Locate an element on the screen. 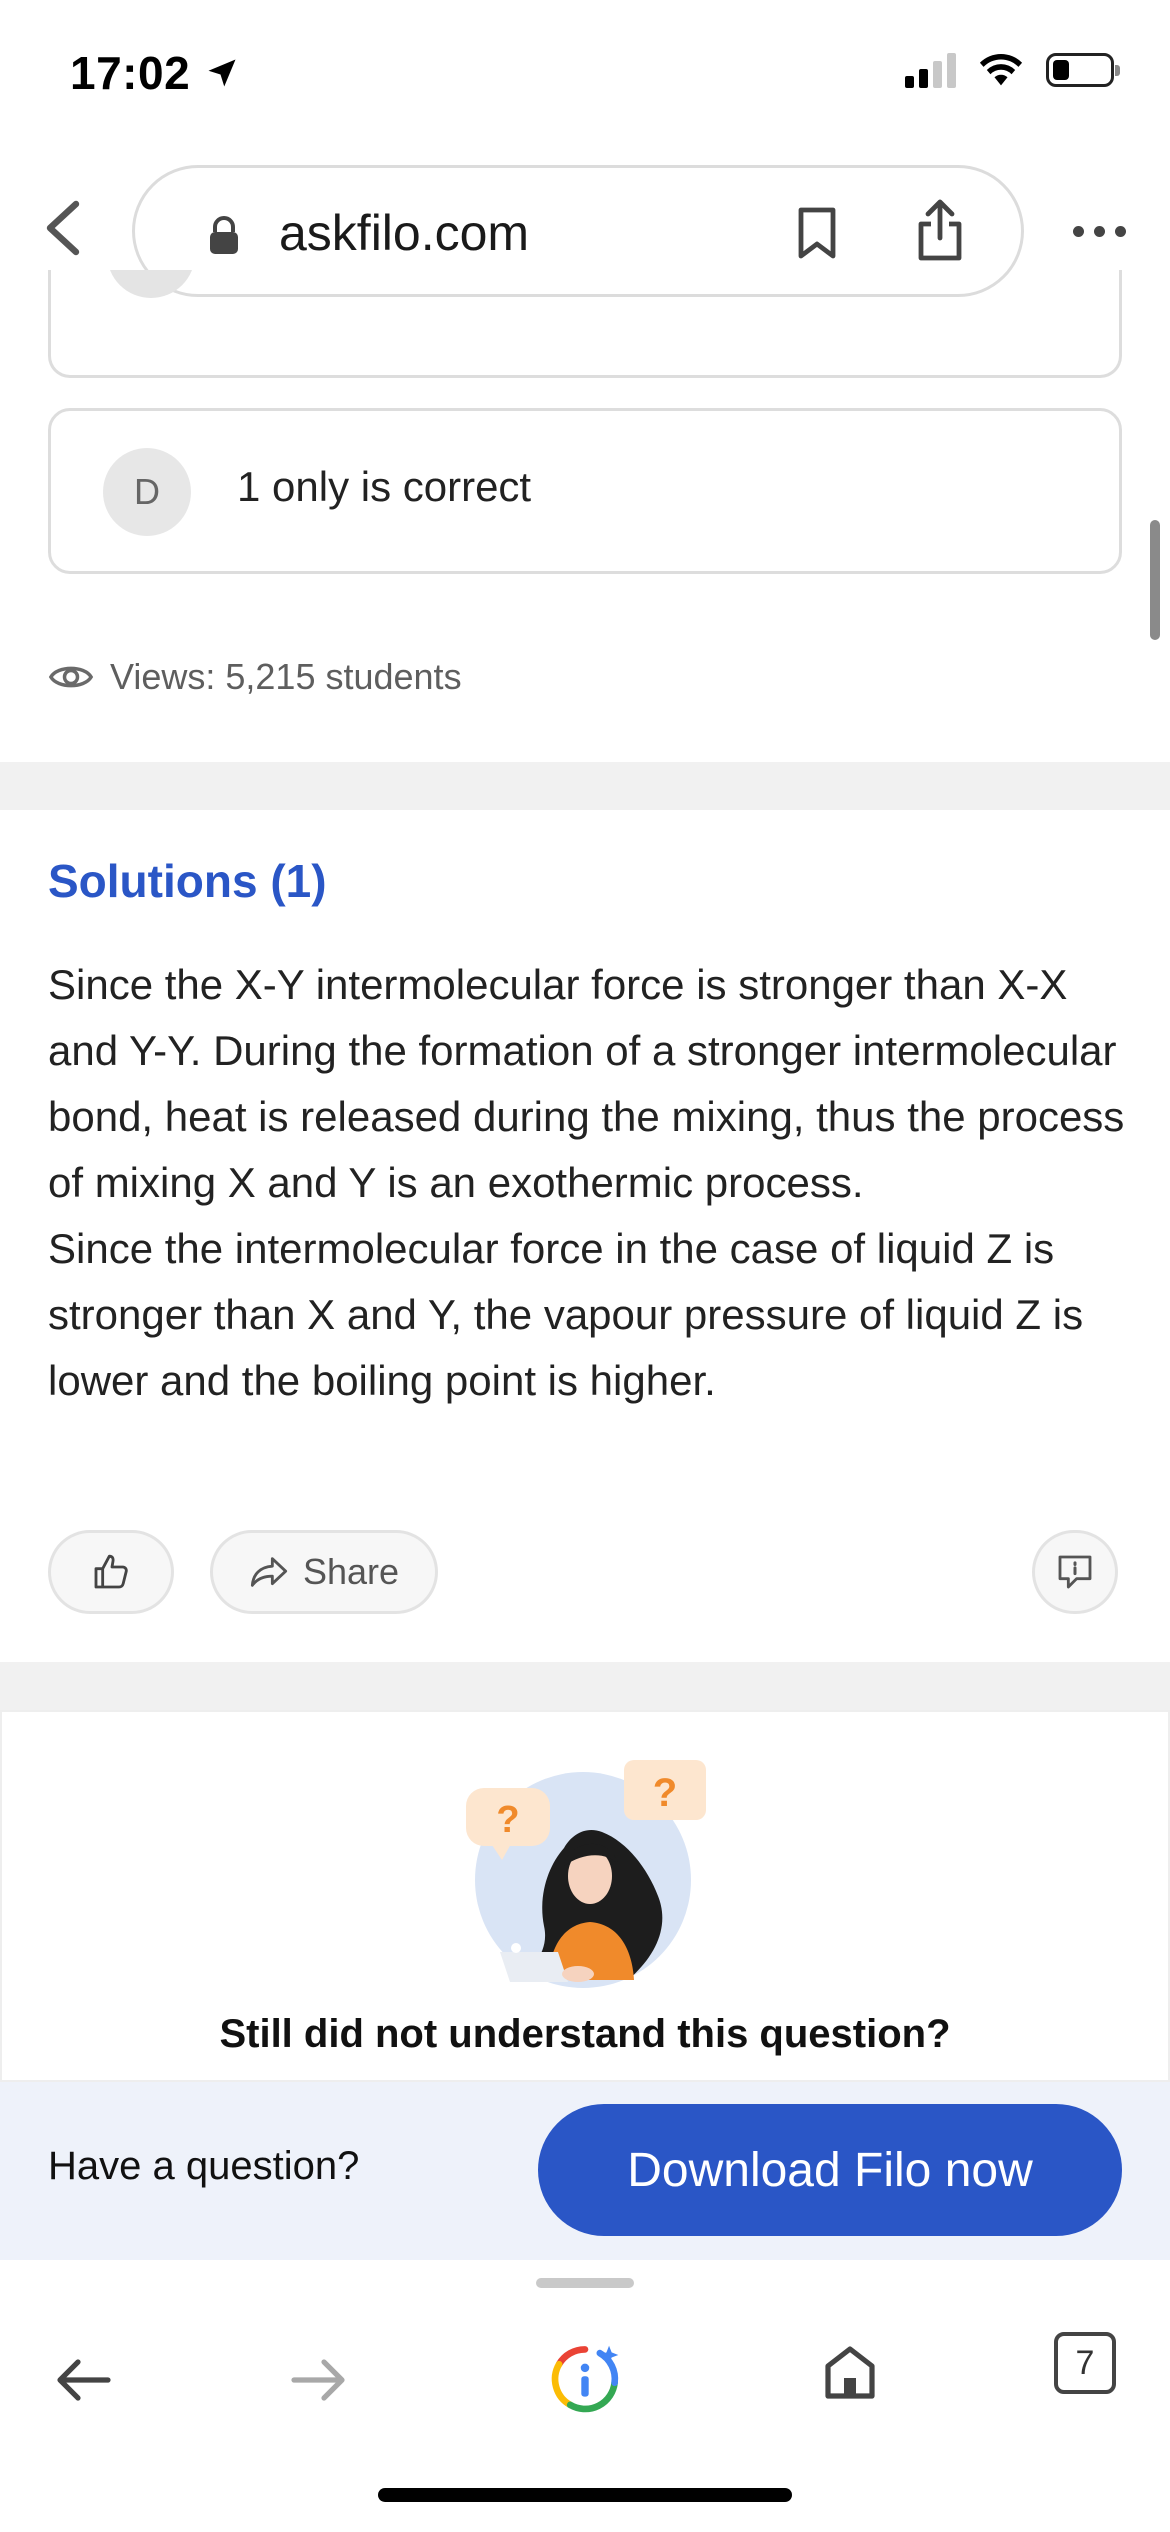 Image resolution: width=1170 pixels, height=2532 pixels. like-button is located at coordinates (111, 1572).